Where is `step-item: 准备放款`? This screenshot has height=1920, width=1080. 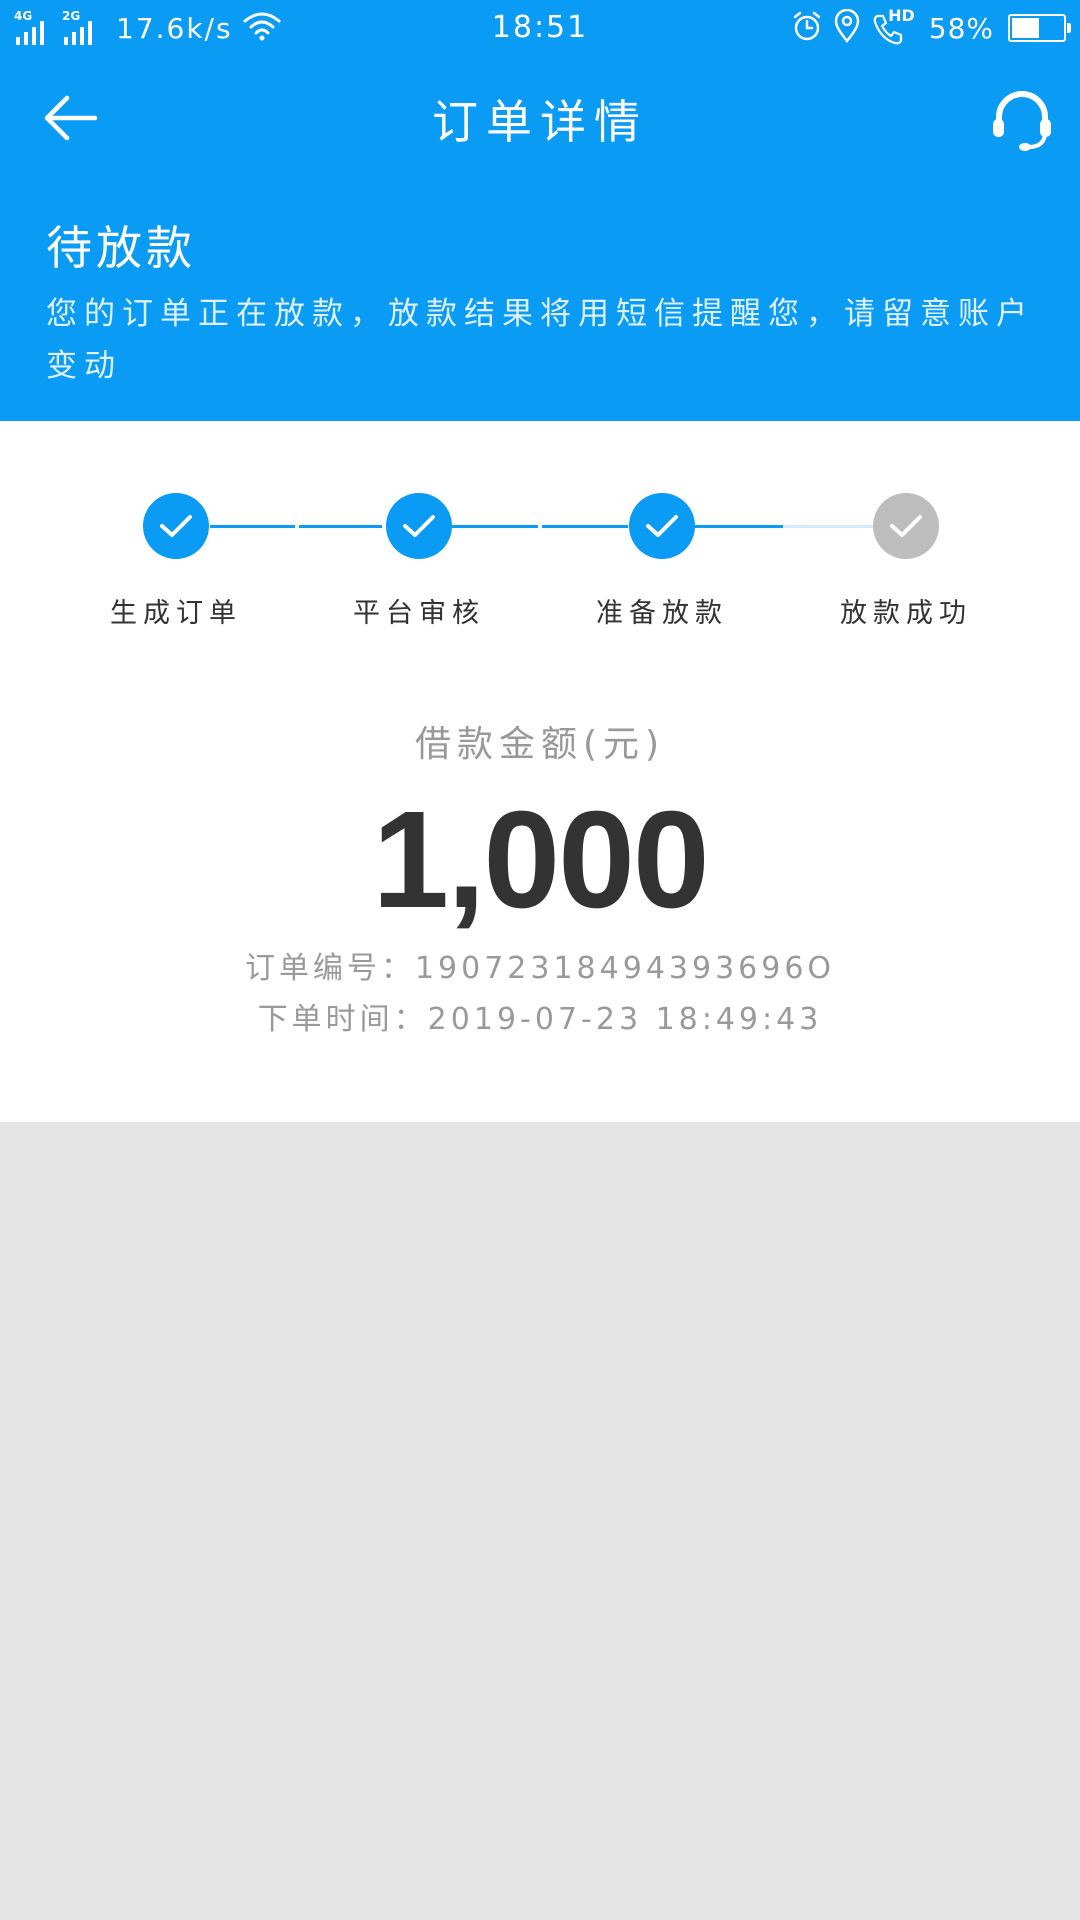 step-item: 准备放款 is located at coordinates (662, 561).